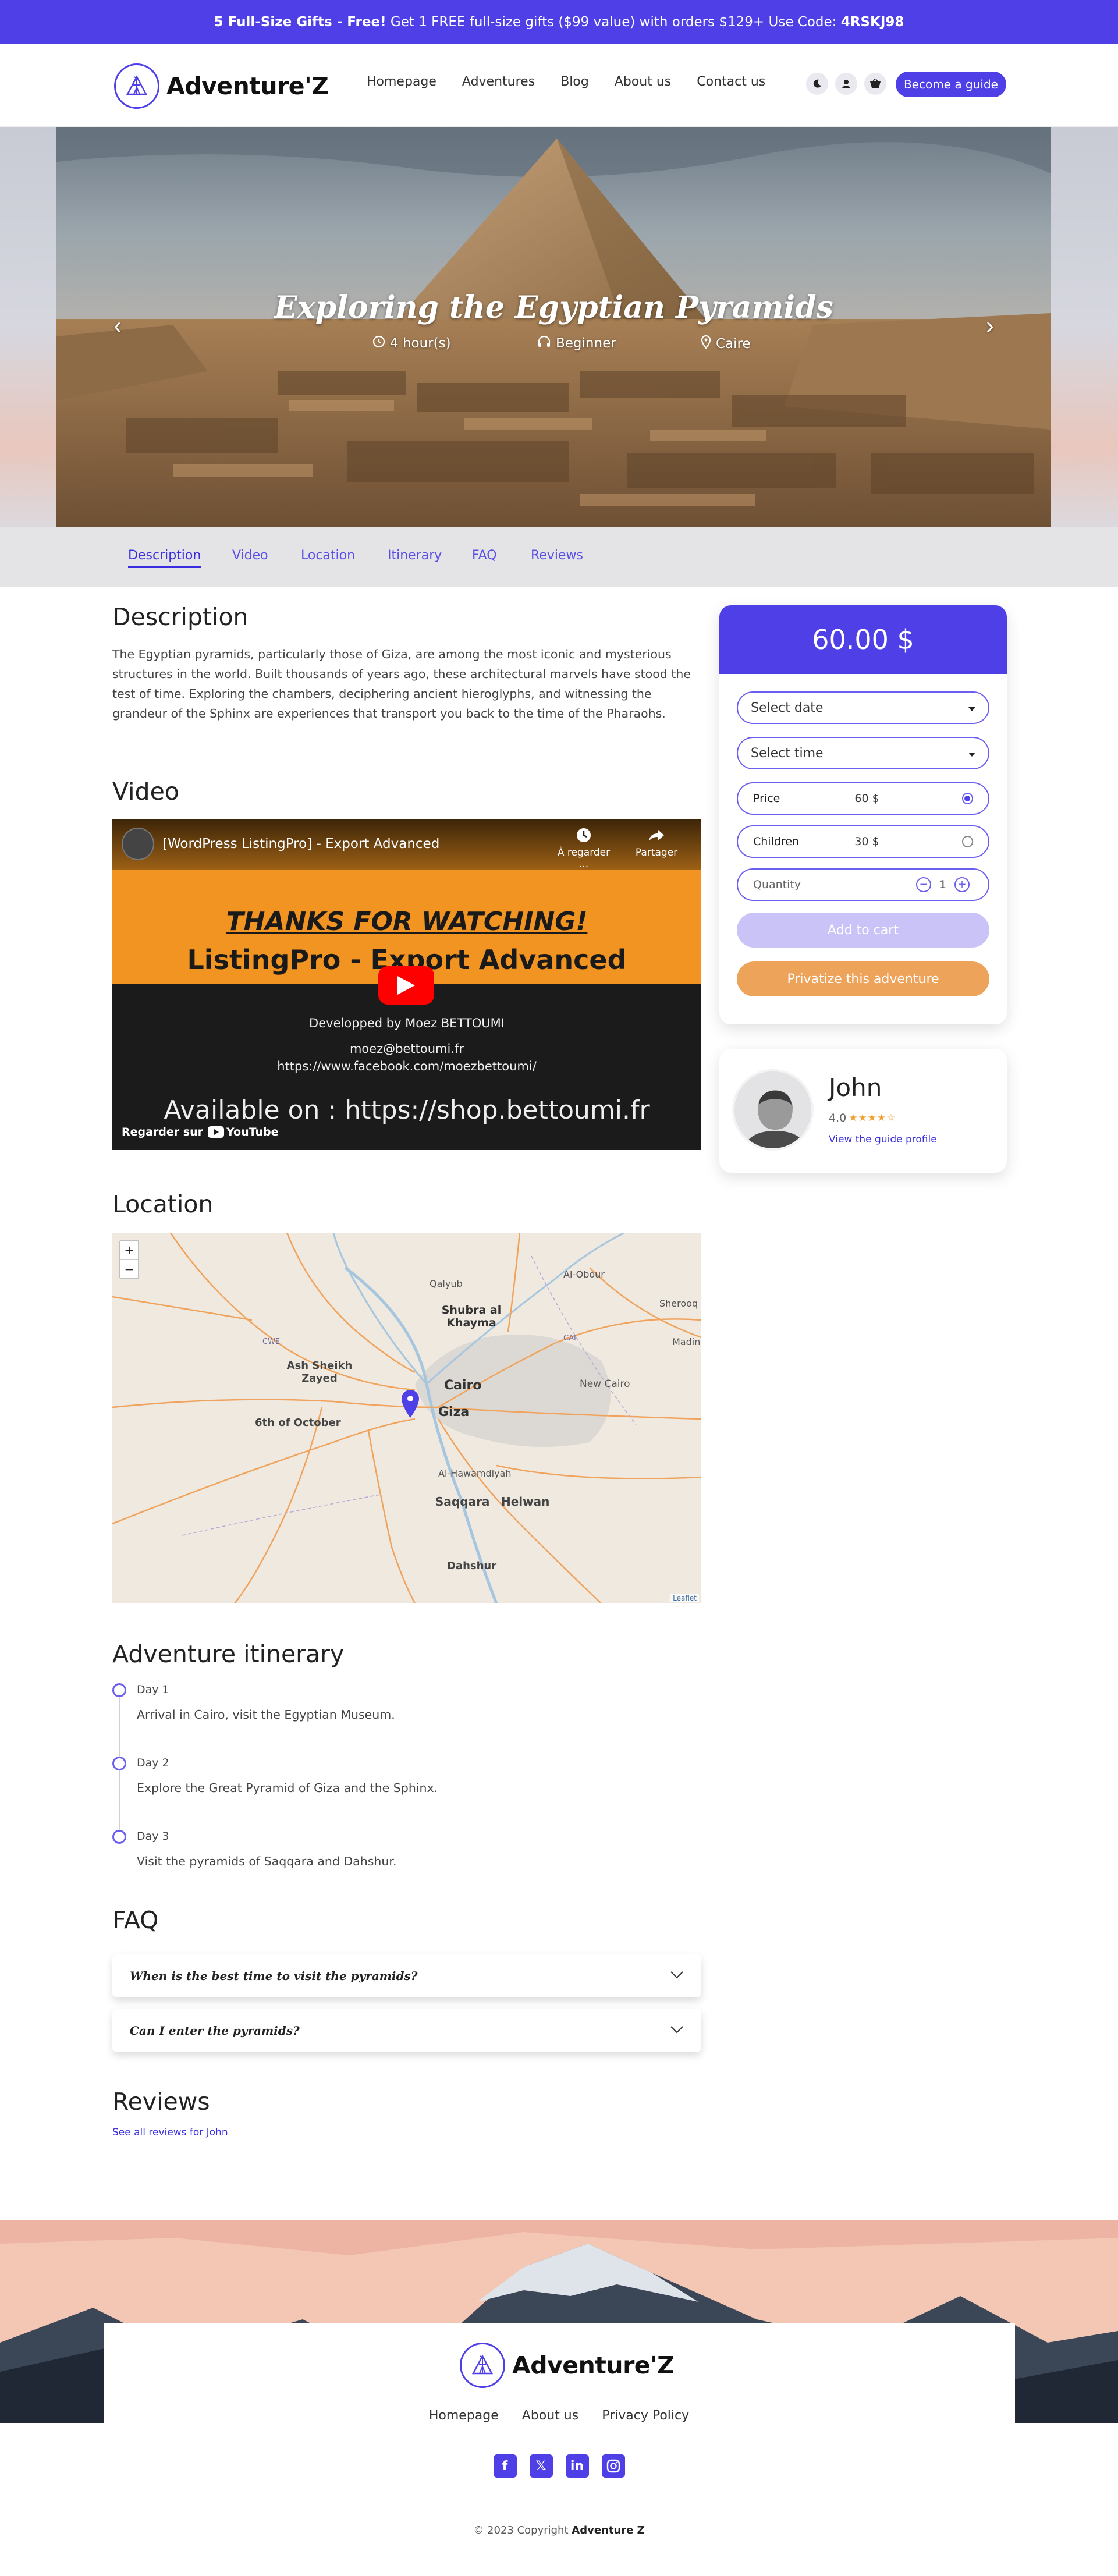  Describe the element at coordinates (484, 555) in the screenshot. I see `tab-faq: FAQ` at that location.